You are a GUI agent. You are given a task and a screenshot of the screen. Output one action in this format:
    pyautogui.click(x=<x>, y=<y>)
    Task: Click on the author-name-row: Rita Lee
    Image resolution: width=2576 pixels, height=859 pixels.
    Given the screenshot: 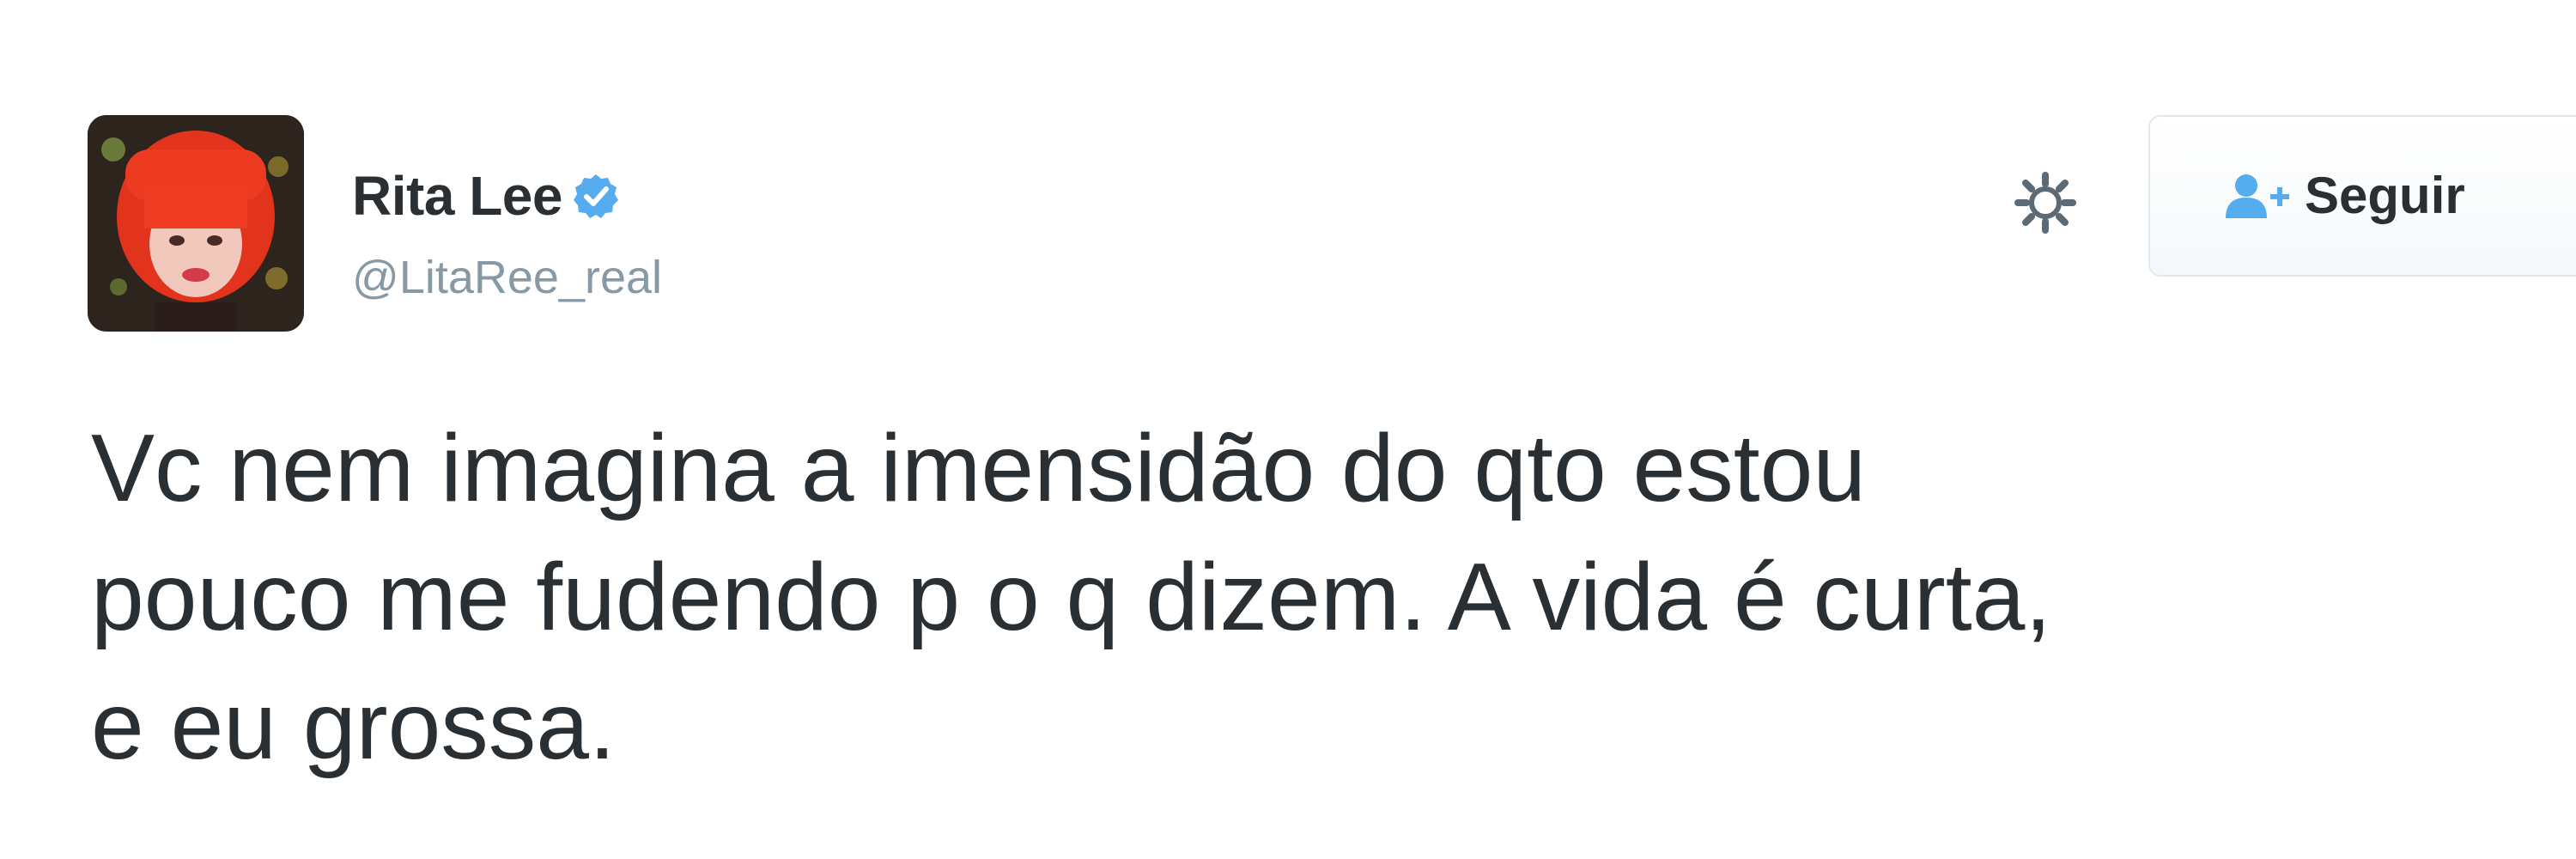 What is the action you would take?
    pyautogui.click(x=486, y=196)
    